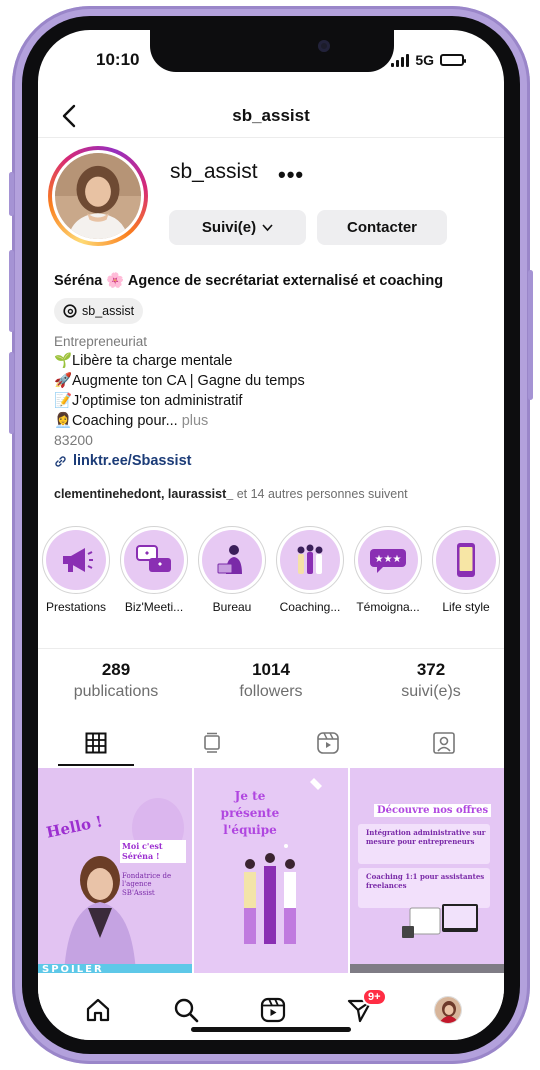  I want to click on search-icon, so click(186, 1010).